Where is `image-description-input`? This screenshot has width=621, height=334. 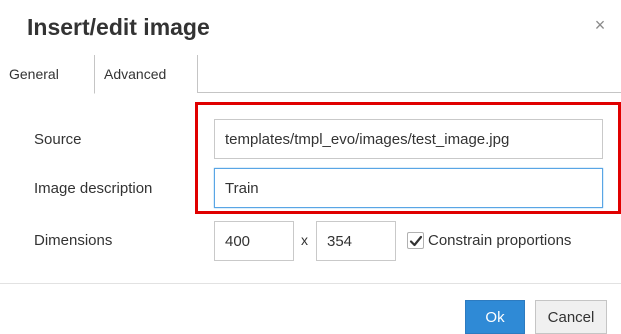 image-description-input is located at coordinates (408, 188).